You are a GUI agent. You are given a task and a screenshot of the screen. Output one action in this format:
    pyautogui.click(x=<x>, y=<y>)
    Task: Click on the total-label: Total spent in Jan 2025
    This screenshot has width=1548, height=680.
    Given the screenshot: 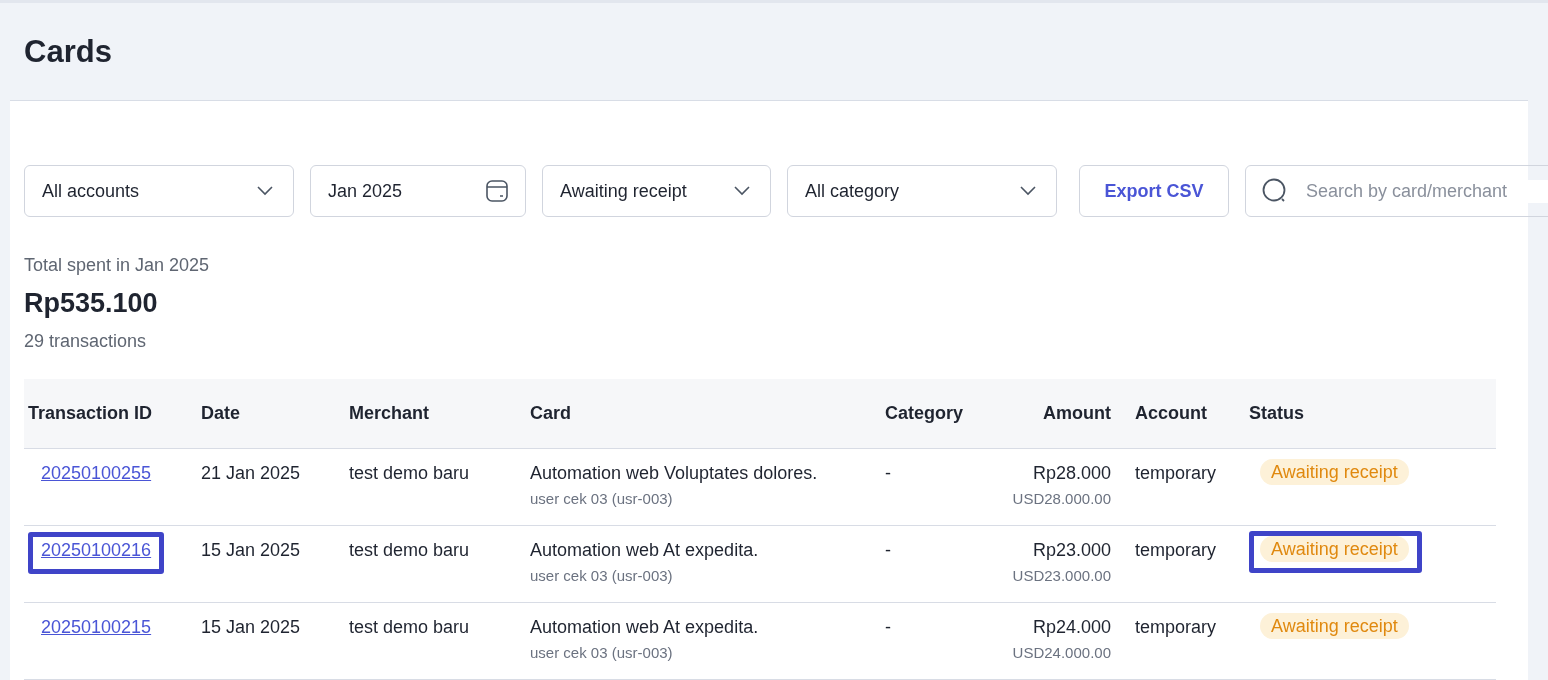 What is the action you would take?
    pyautogui.click(x=117, y=265)
    